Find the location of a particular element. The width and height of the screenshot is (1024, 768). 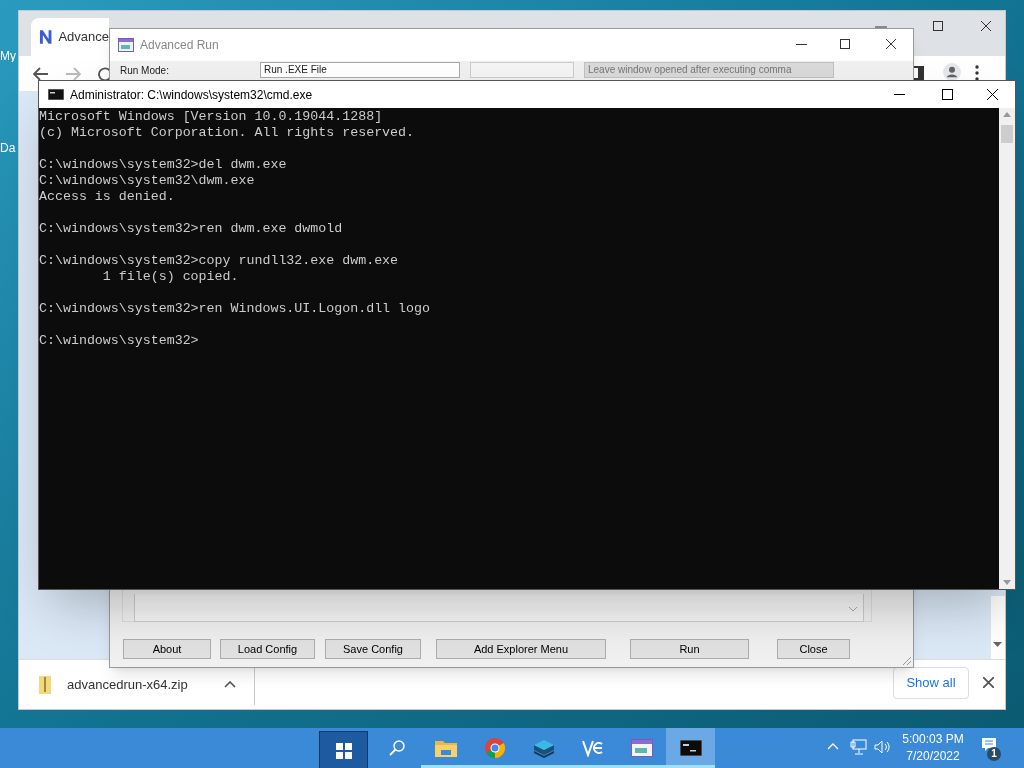

notification-badge: 1 is located at coordinates (994, 754).